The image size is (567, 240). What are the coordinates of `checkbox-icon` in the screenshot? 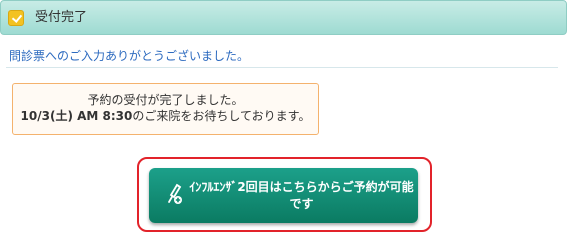 It's located at (16, 18).